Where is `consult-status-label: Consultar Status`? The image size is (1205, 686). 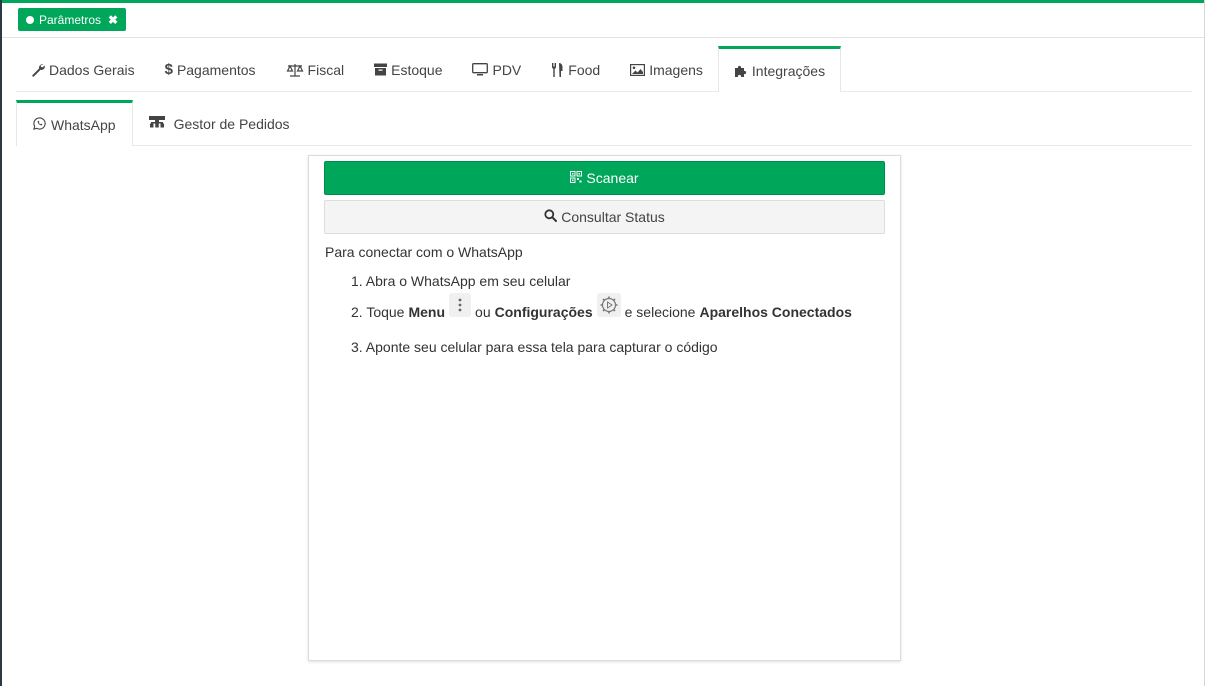
consult-status-label: Consultar Status is located at coordinates (613, 217).